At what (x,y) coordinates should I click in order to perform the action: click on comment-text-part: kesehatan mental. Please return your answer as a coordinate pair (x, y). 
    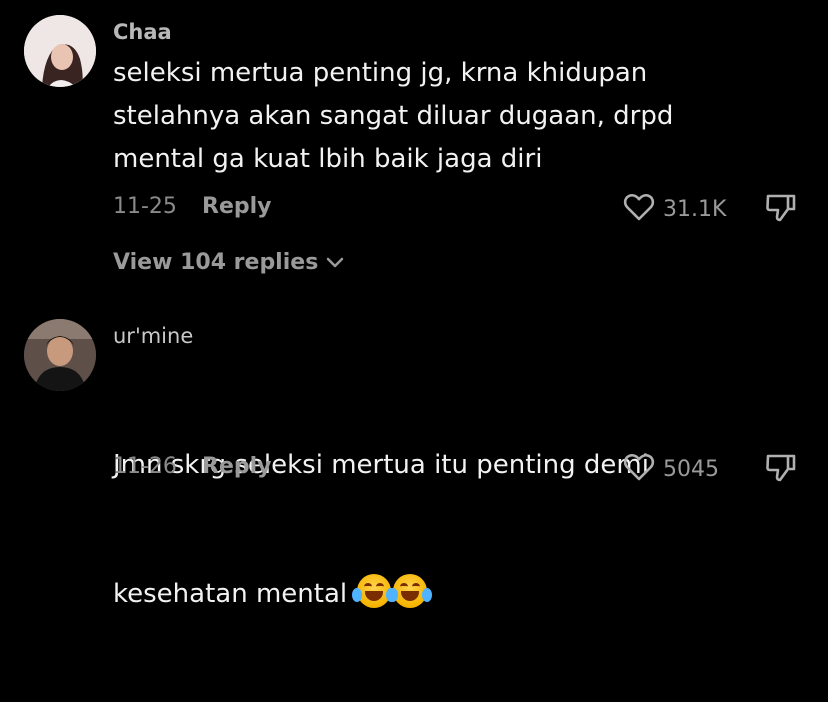
    Looking at the image, I should click on (230, 594).